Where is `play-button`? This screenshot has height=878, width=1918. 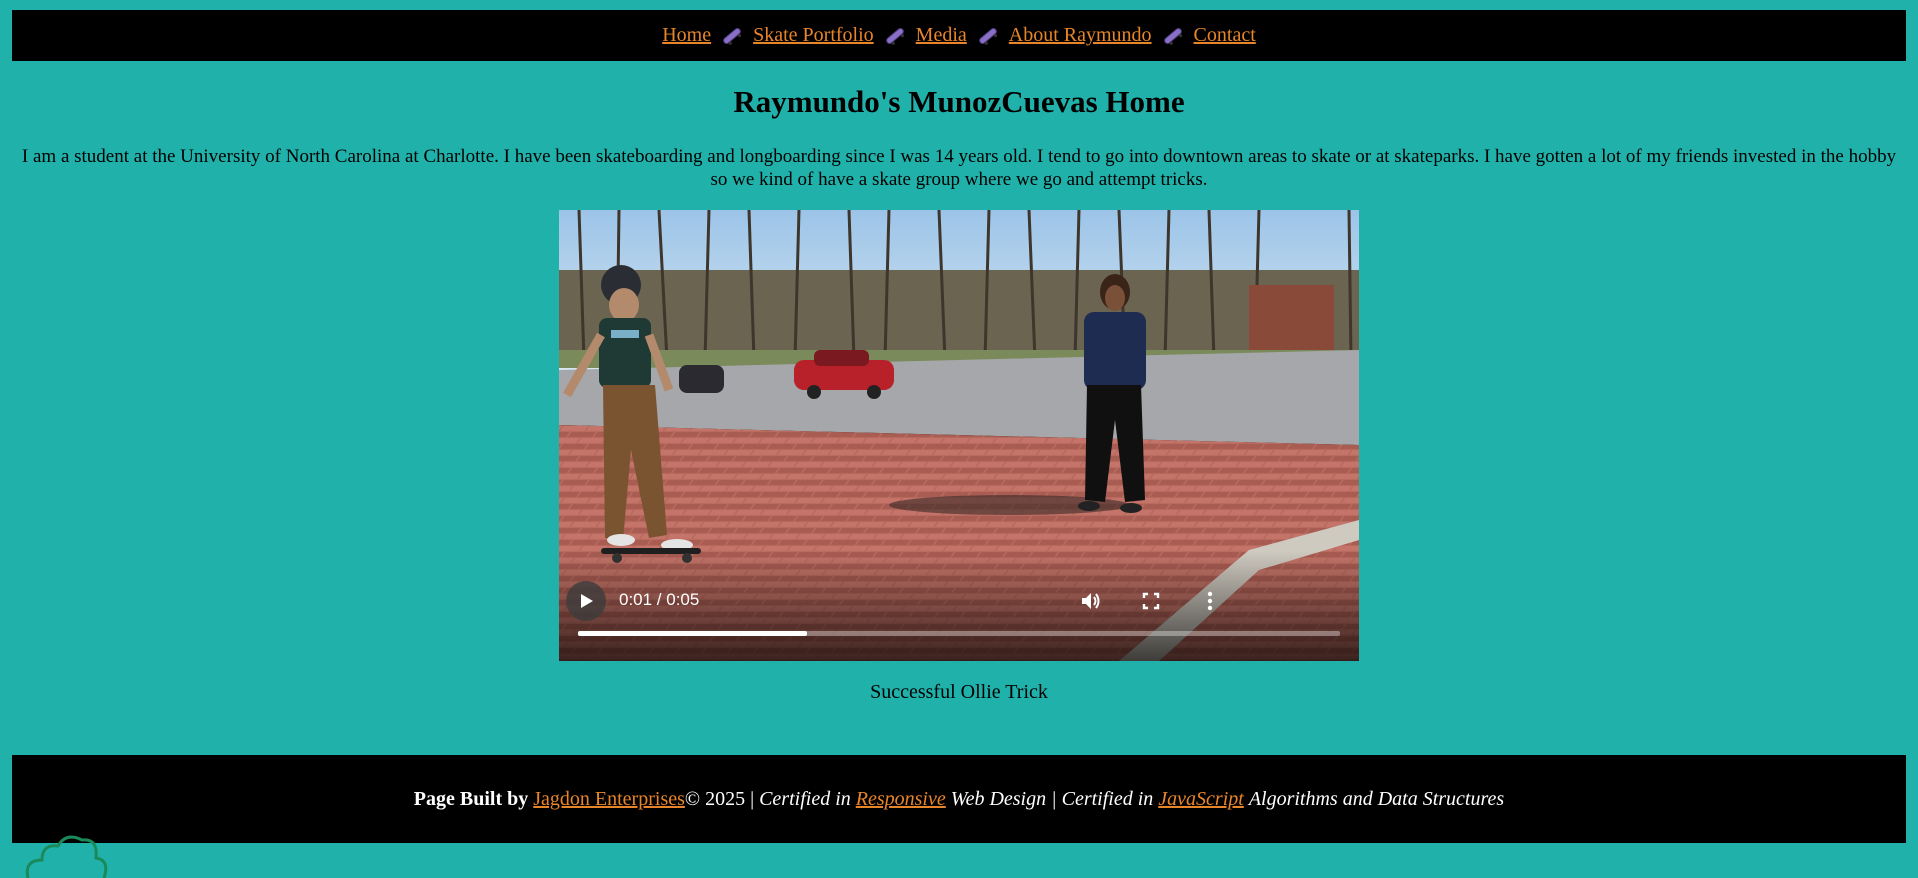 play-button is located at coordinates (586, 601).